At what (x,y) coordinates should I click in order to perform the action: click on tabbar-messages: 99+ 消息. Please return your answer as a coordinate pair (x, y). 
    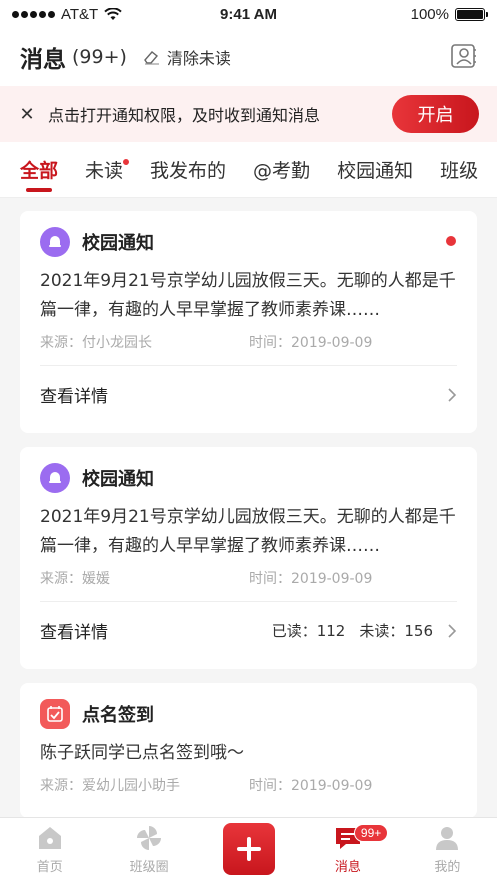
    Looking at the image, I should click on (347, 850).